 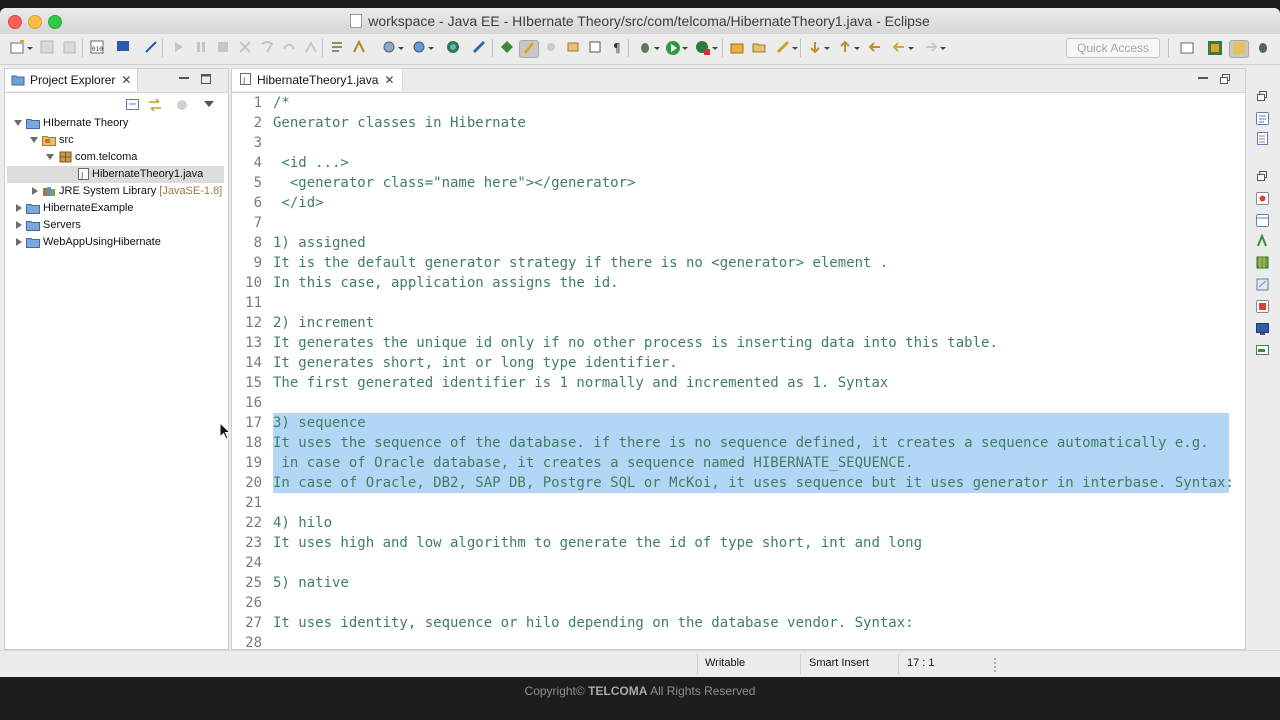 What do you see at coordinates (133, 105) in the screenshot?
I see `collapse-all-icon` at bounding box center [133, 105].